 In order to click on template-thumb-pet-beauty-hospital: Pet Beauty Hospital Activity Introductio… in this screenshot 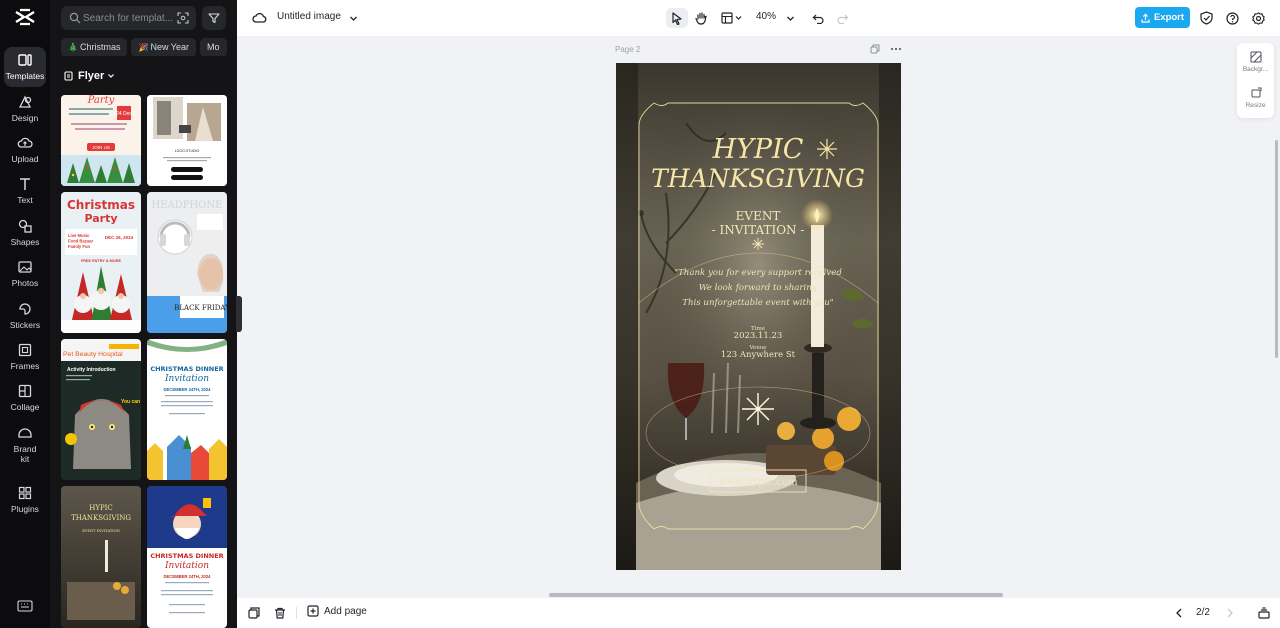, I will do `click(101, 409)`.